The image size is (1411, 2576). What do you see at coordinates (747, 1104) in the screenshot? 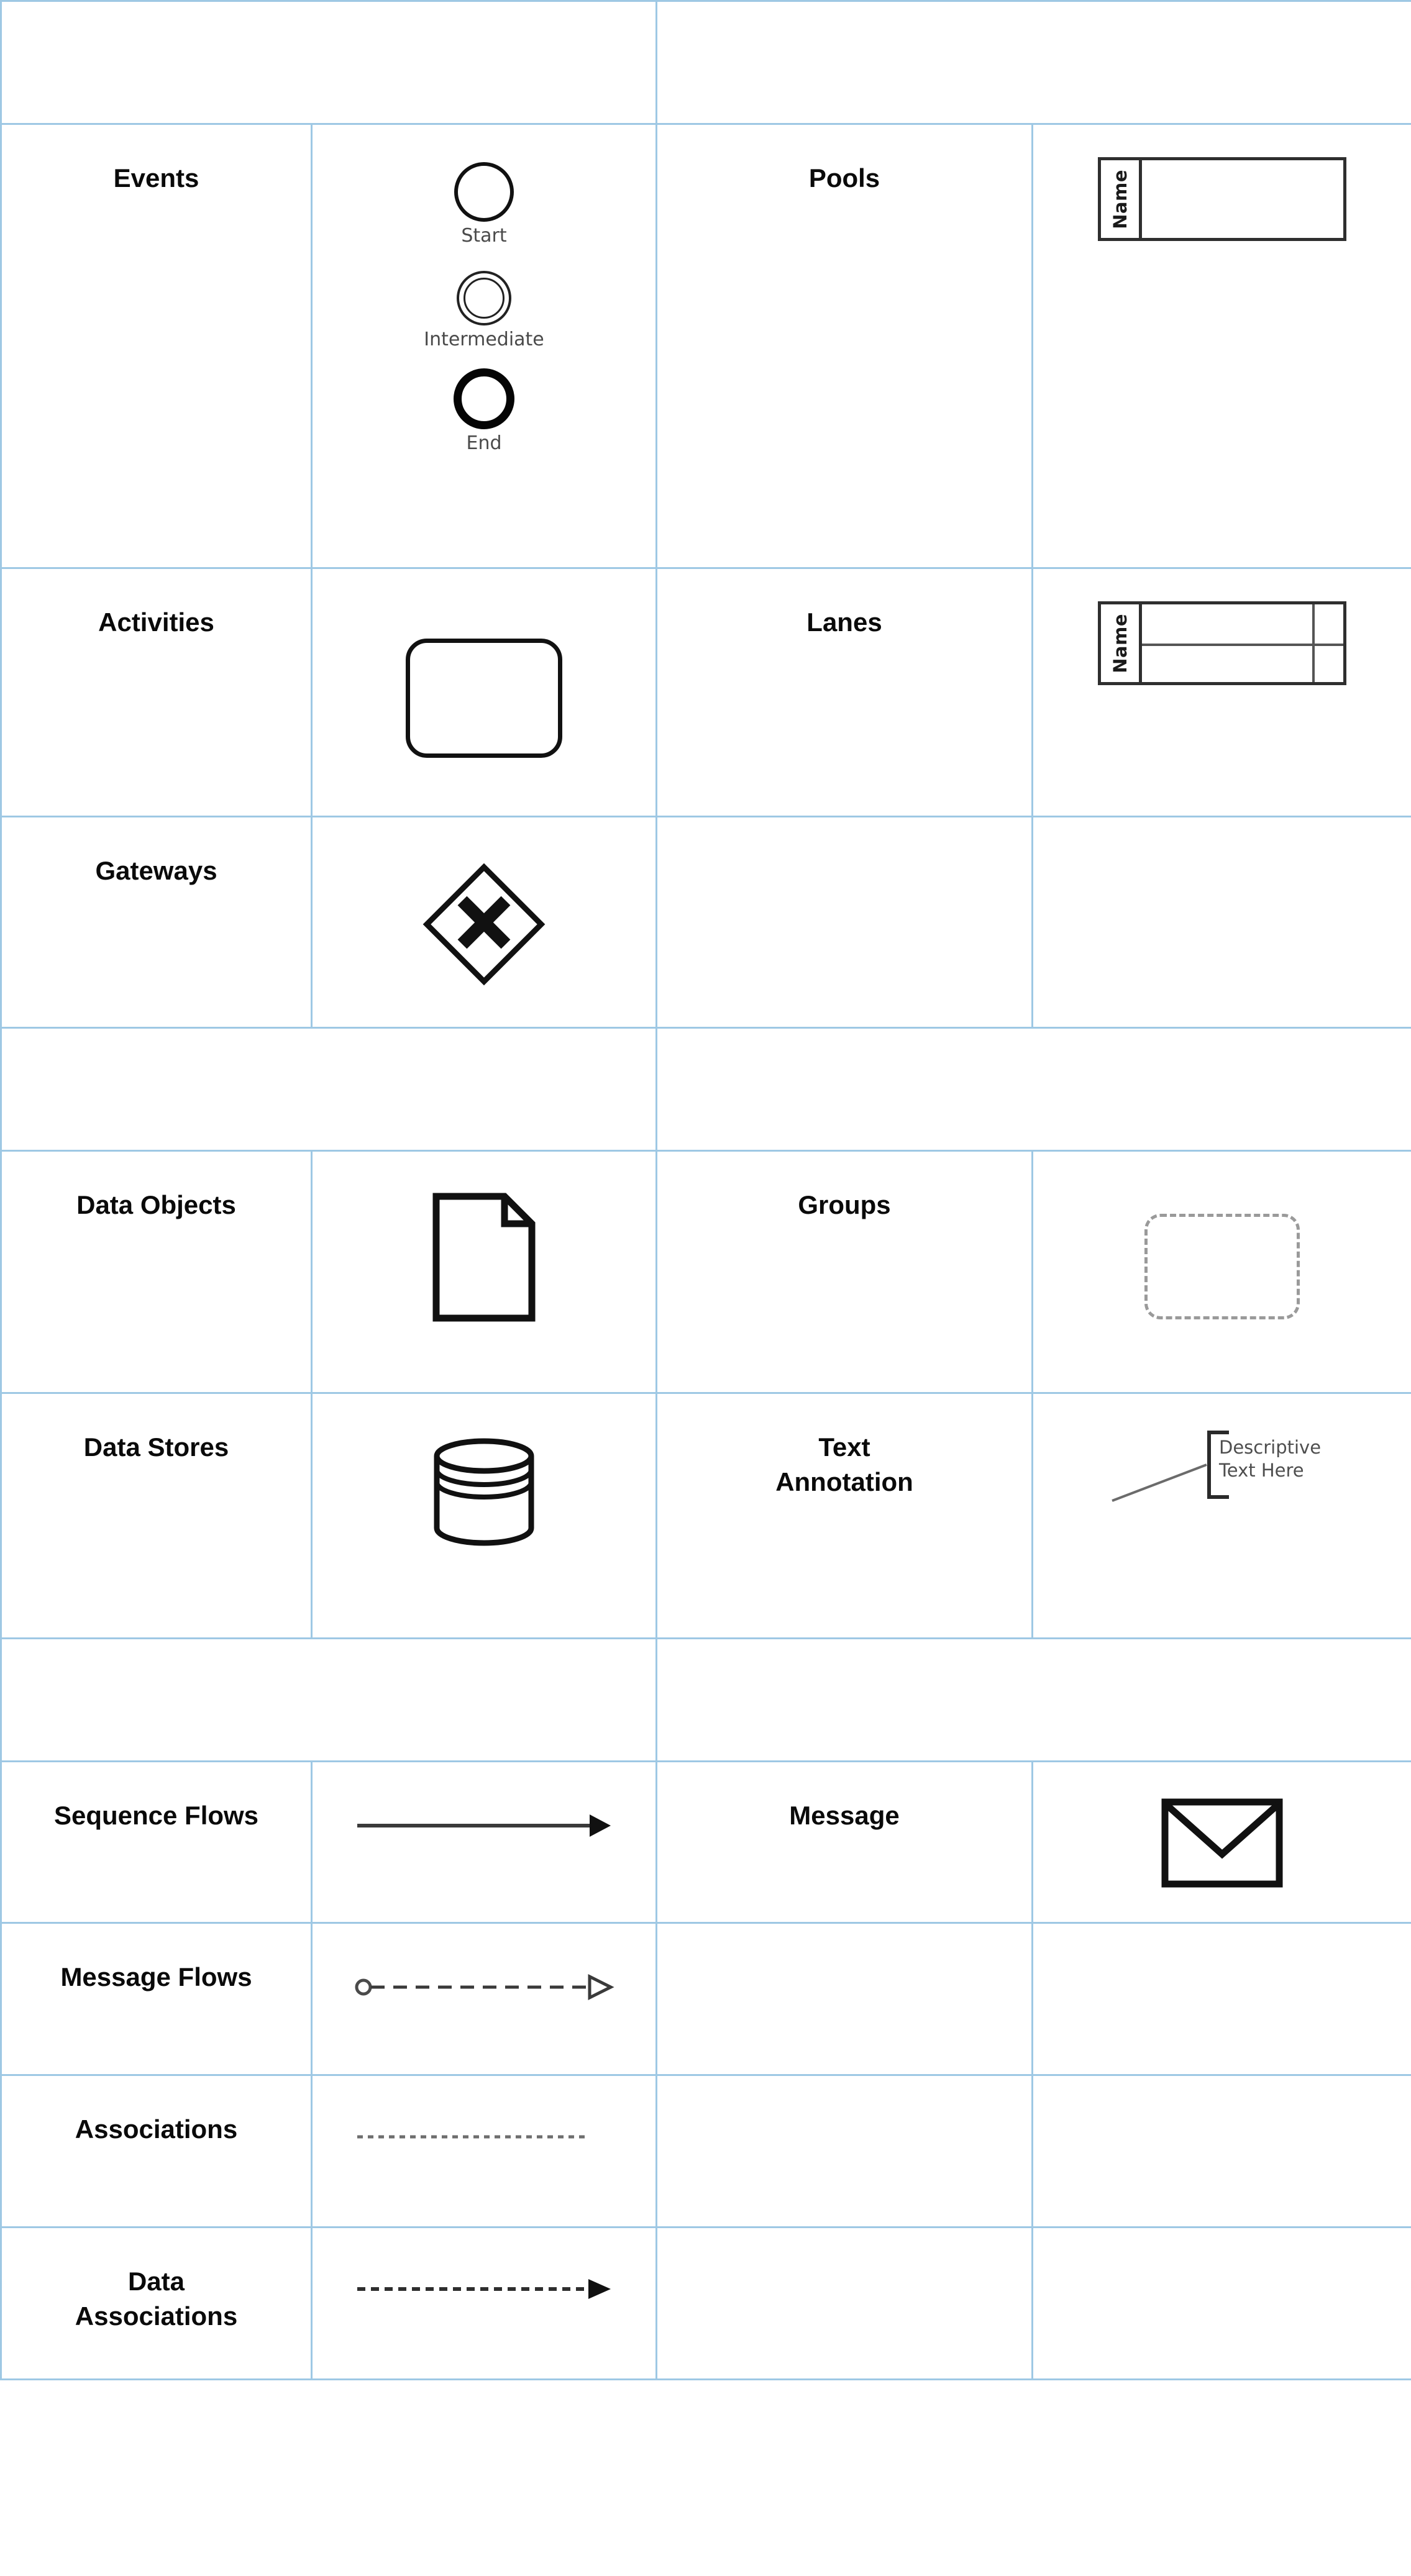
I see `section-header-artifacts-label: Artifacts` at bounding box center [747, 1104].